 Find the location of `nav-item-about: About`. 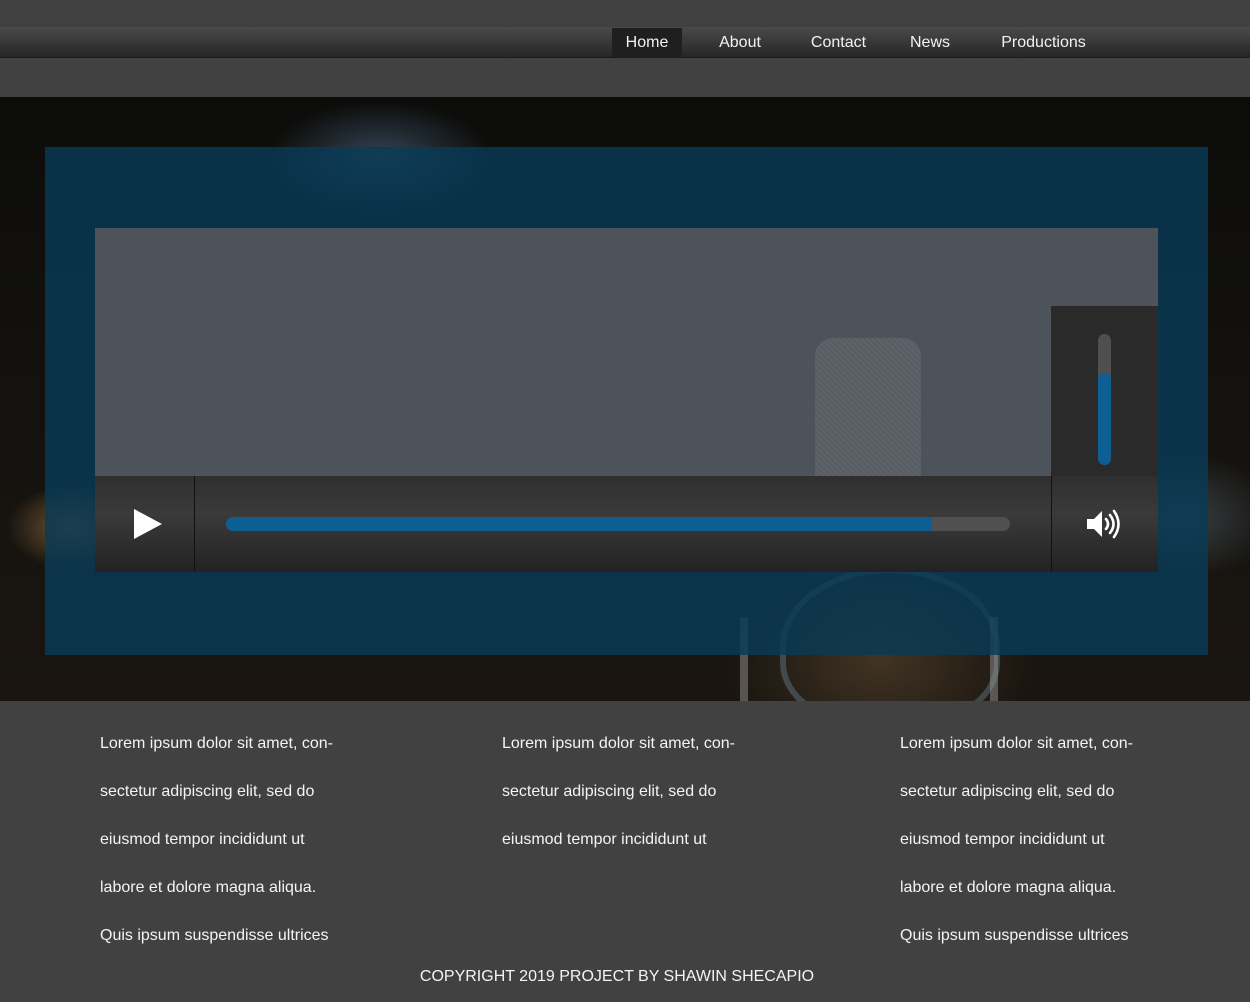

nav-item-about: About is located at coordinates (740, 42).